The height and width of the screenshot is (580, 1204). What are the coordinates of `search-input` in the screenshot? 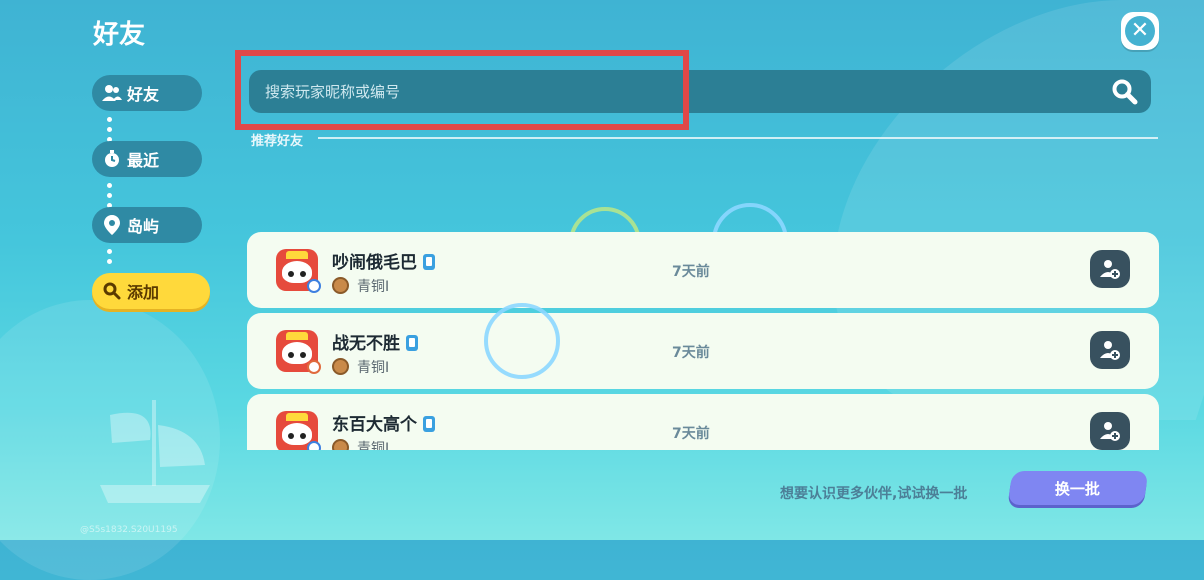 It's located at (665, 91).